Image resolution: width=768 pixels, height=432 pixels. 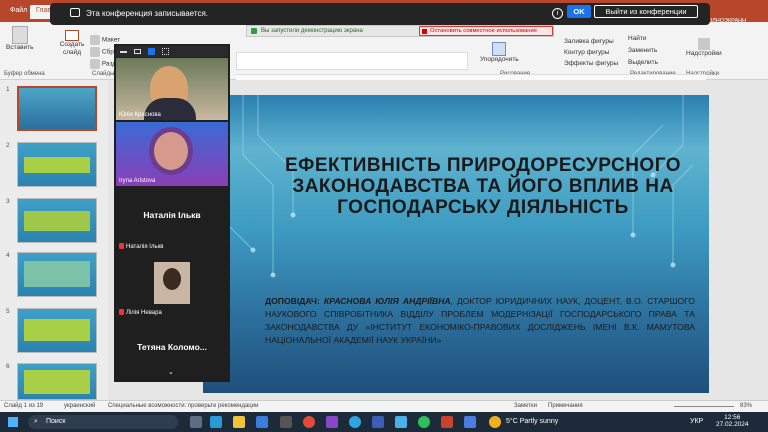 I want to click on leave-meeting-button: Выйти из конференции, so click(x=646, y=11).